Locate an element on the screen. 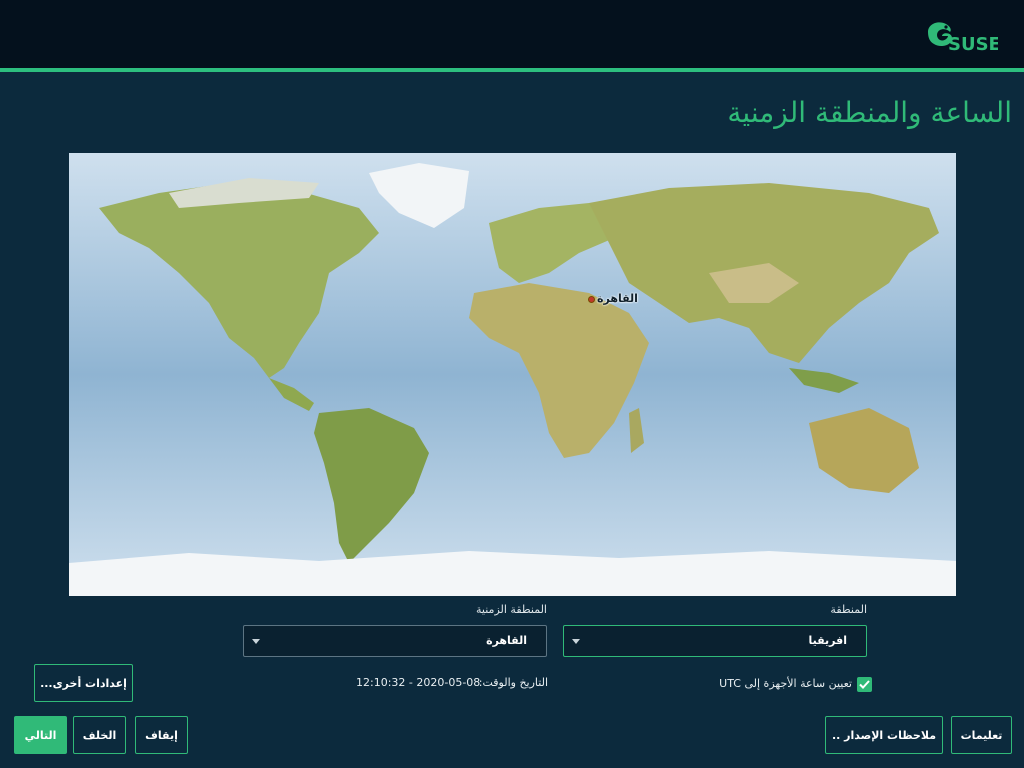 This screenshot has width=1024, height=768. utc-checkbox is located at coordinates (864, 684).